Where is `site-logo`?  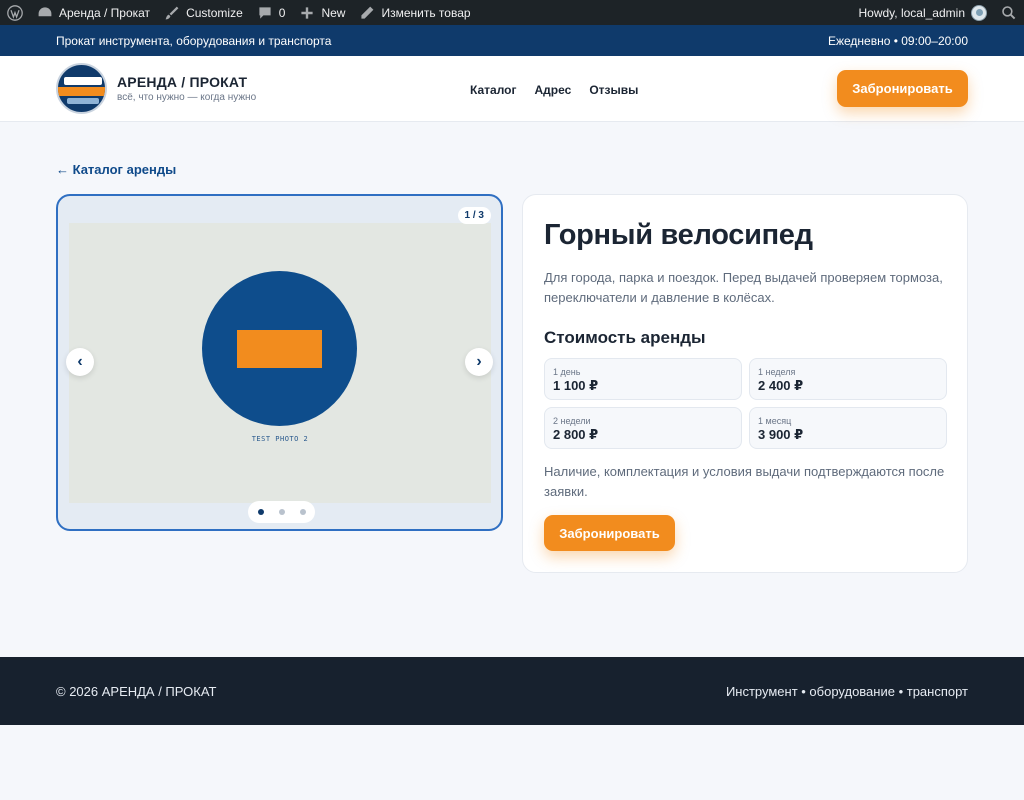
site-logo is located at coordinates (81, 88).